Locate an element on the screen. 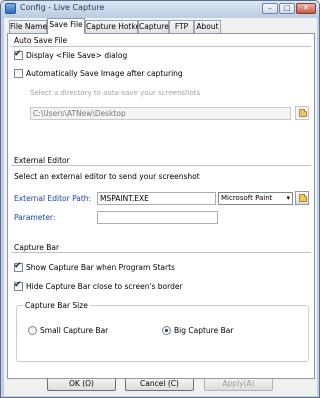 The width and height of the screenshot is (320, 398). apply-button: Apply(A) is located at coordinates (238, 384).